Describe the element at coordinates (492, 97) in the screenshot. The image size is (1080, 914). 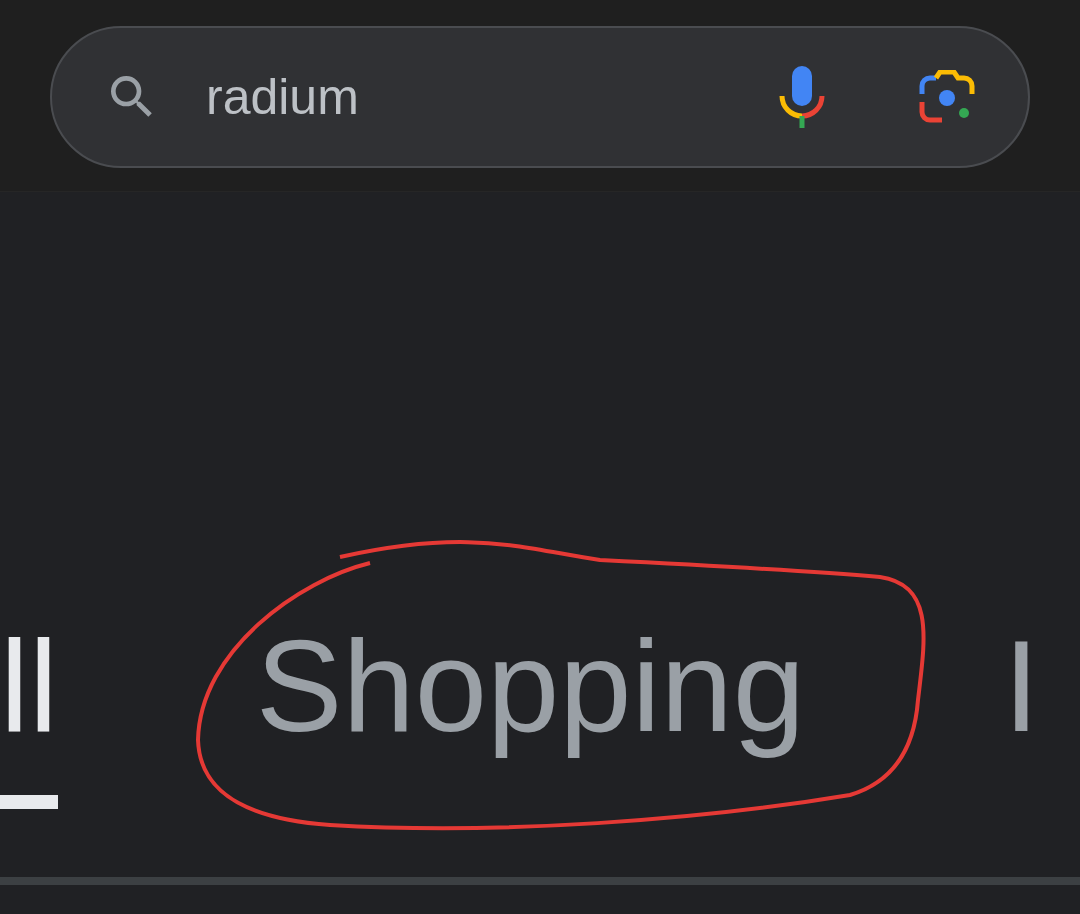
I see `search-input: radium` at that location.